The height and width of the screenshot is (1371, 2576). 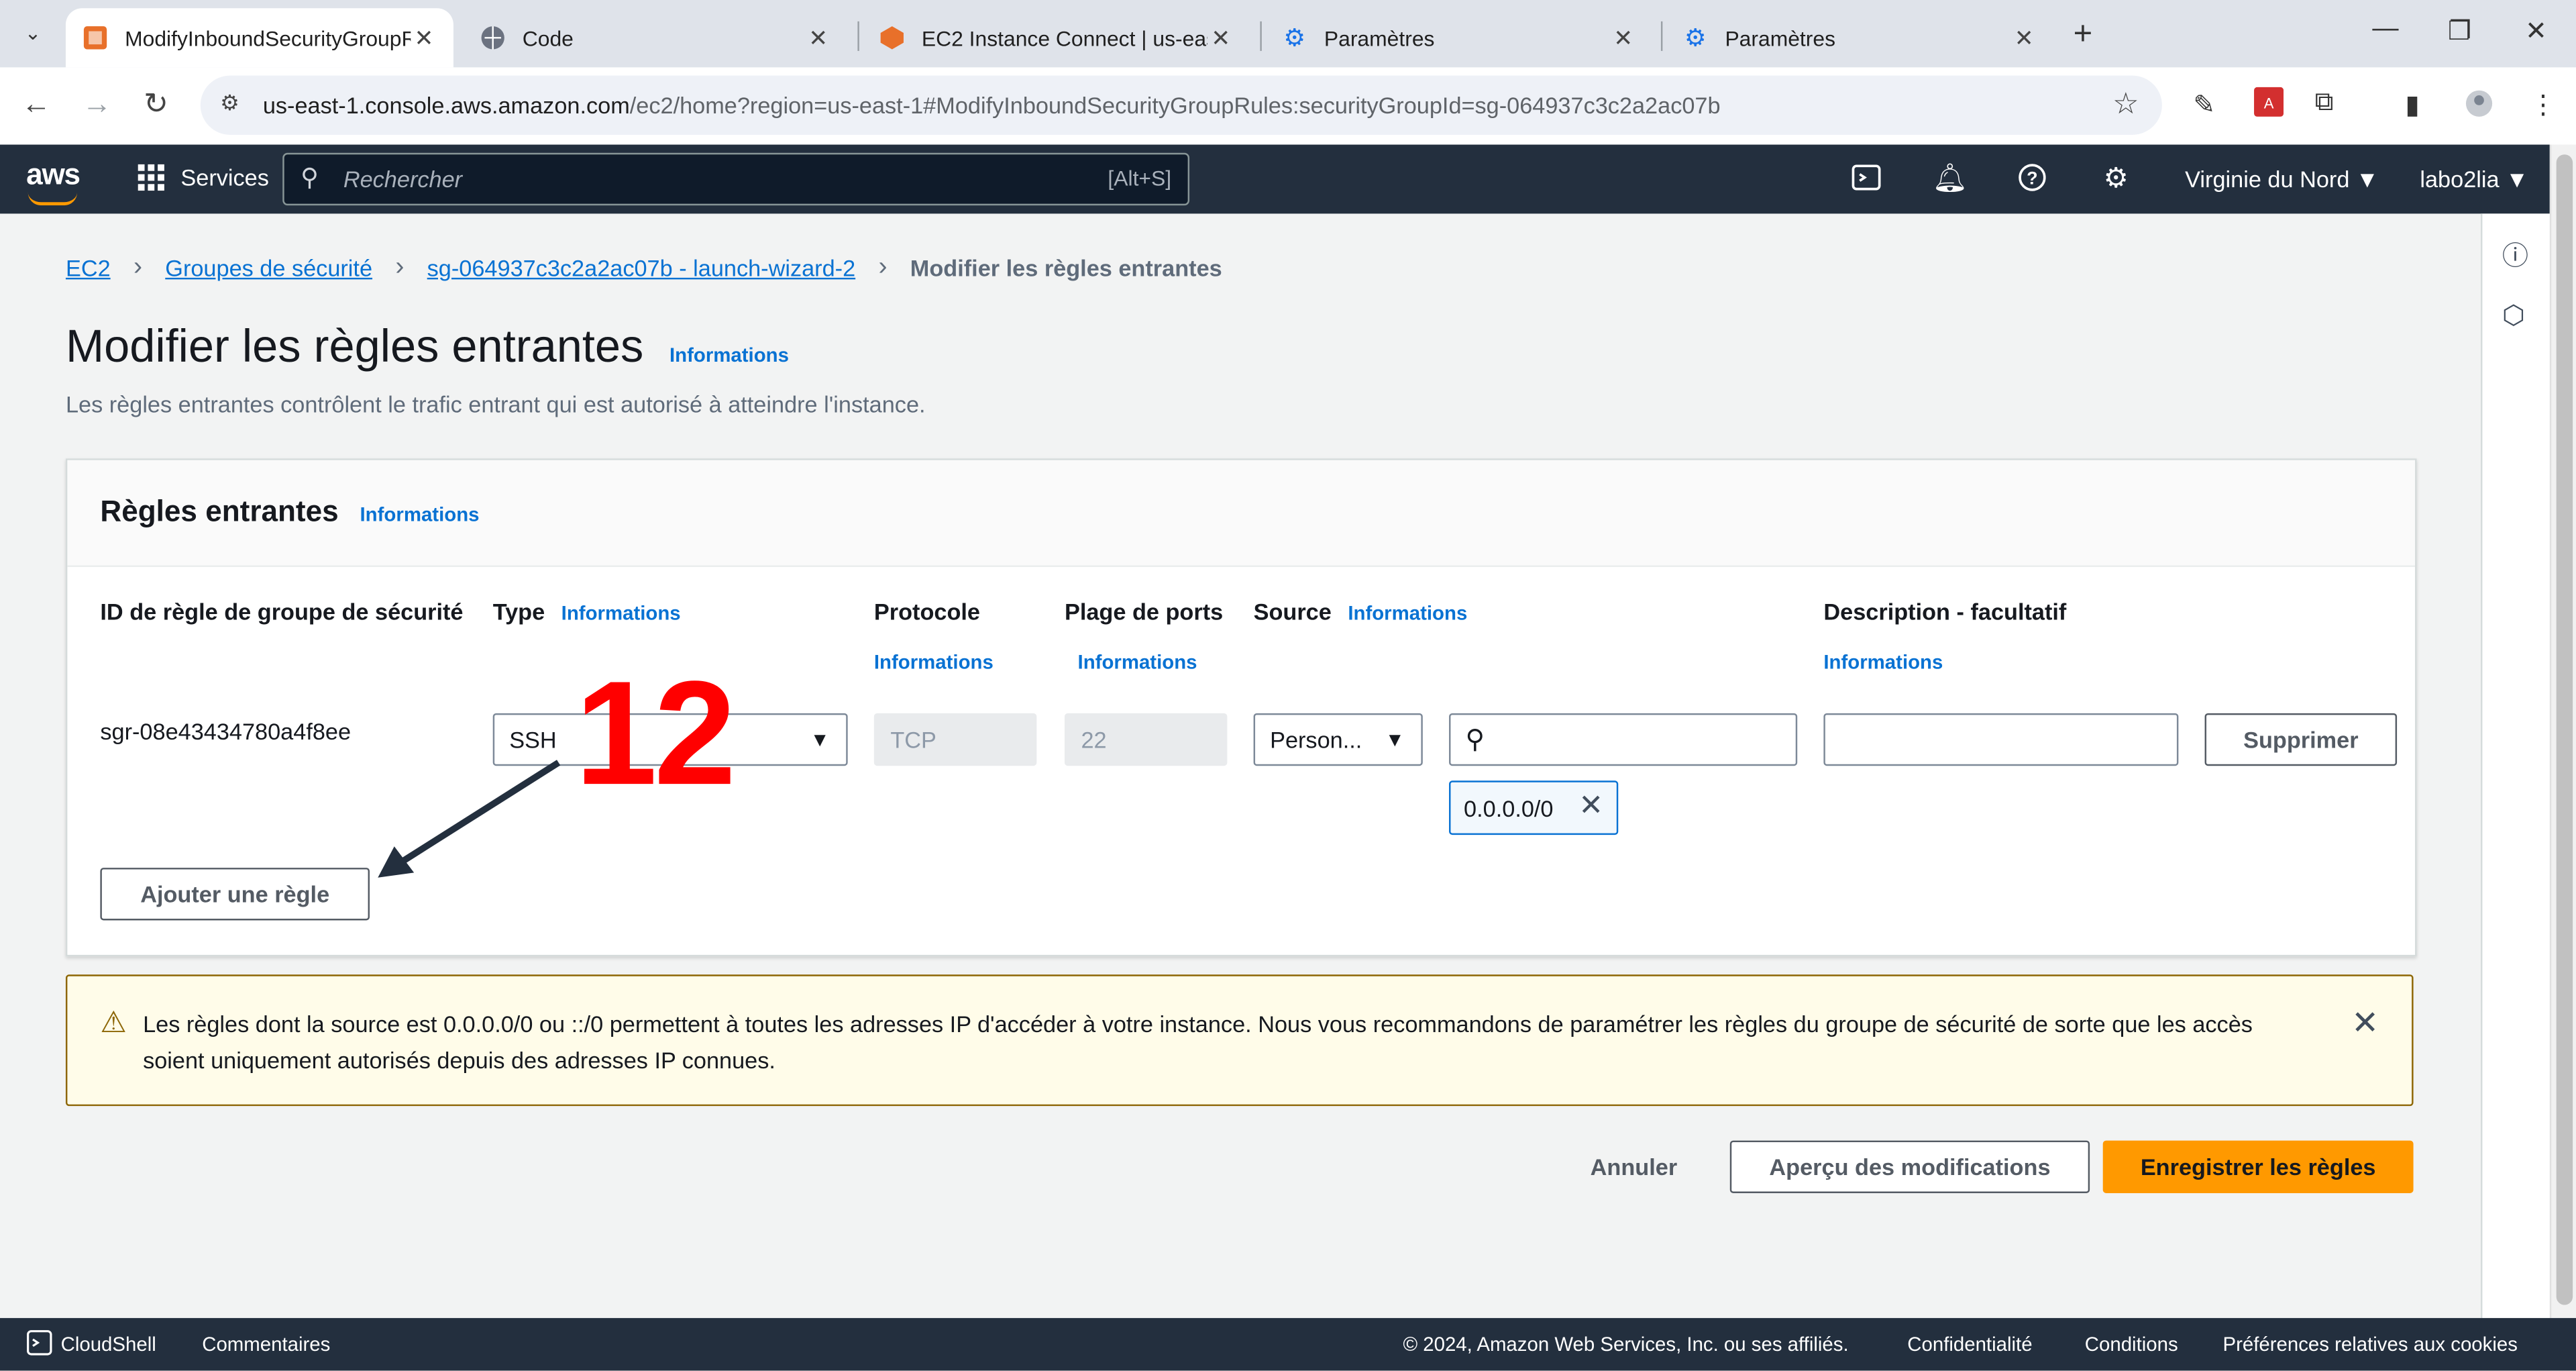 What do you see at coordinates (2258, 1166) in the screenshot?
I see `save-rules-button: Enregistrer les règles` at bounding box center [2258, 1166].